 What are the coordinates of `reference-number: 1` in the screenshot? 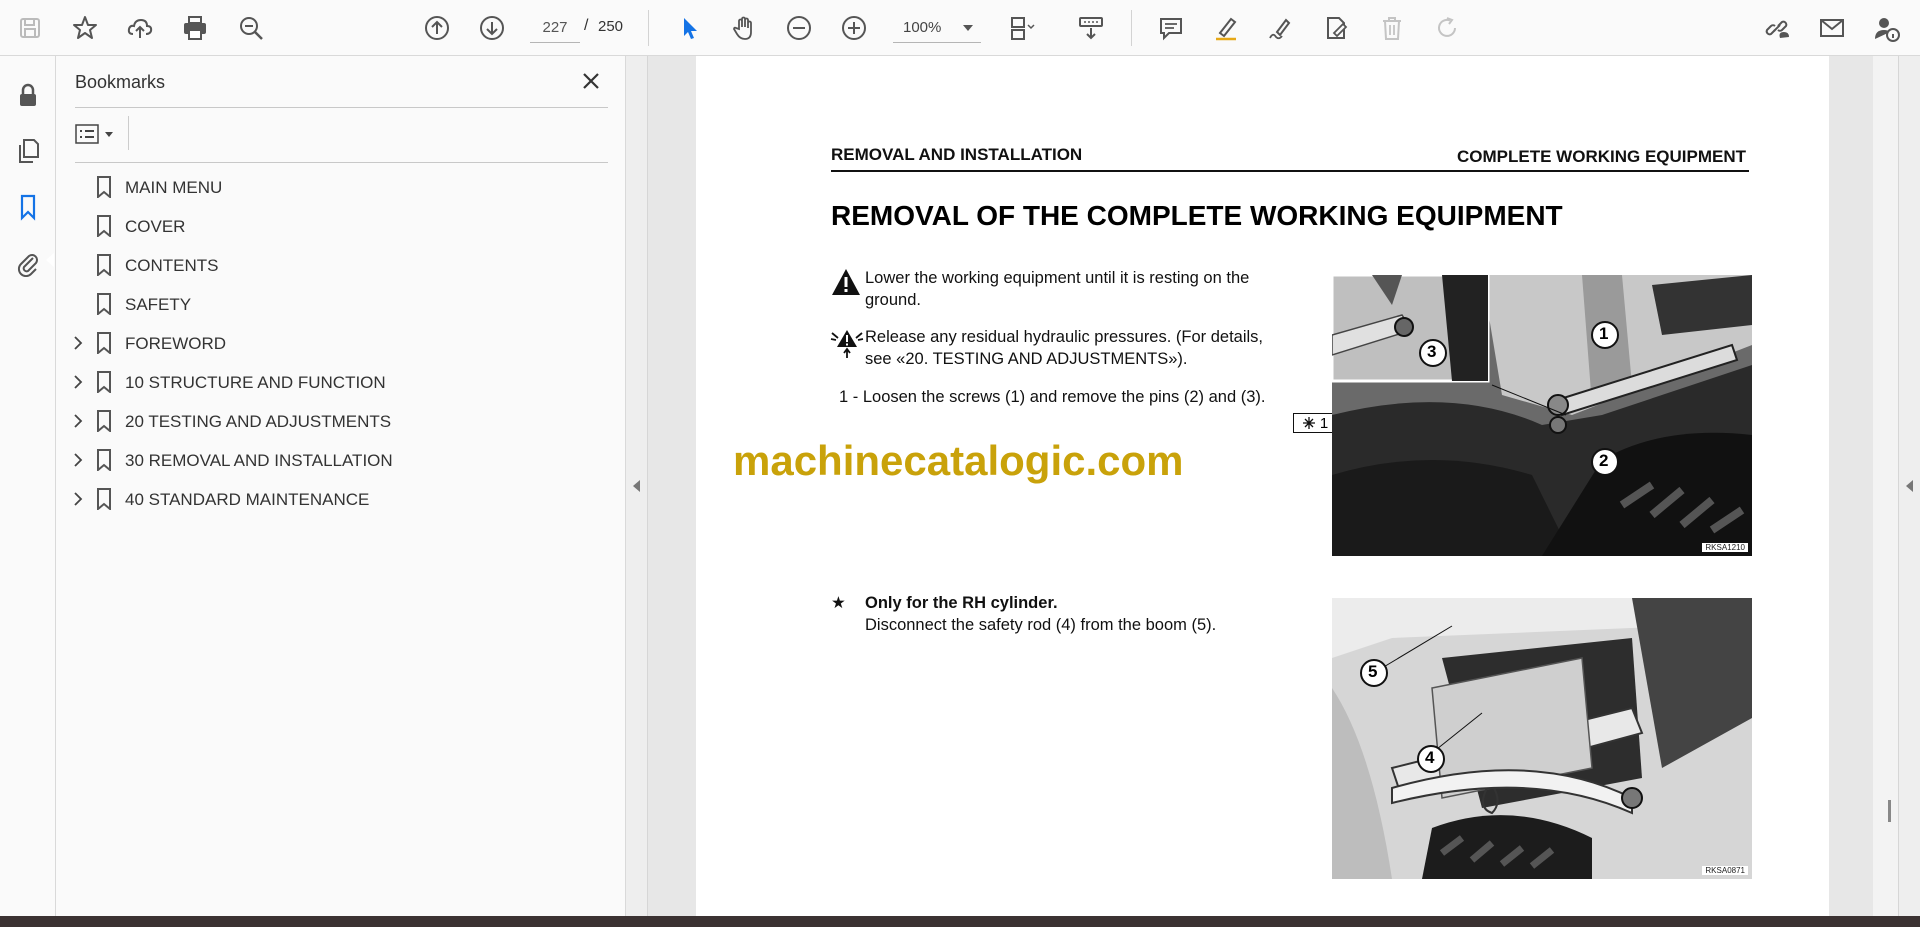 It's located at (1324, 423).